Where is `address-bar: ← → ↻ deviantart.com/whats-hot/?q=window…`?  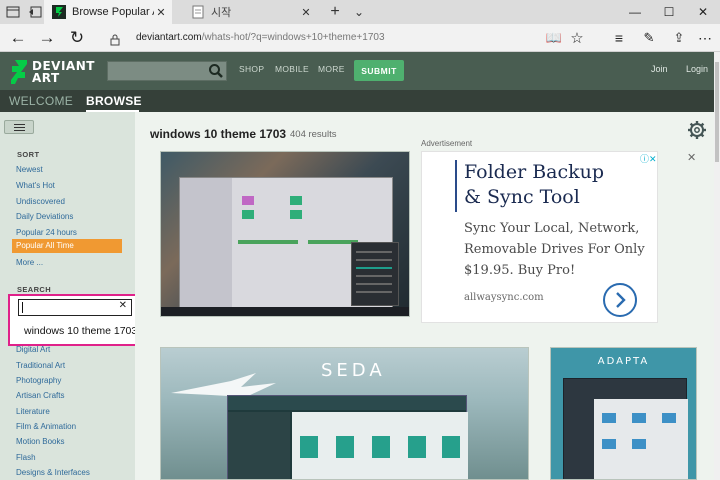 address-bar: ← → ↻ deviantart.com/whats-hot/?q=window… is located at coordinates (360, 38).